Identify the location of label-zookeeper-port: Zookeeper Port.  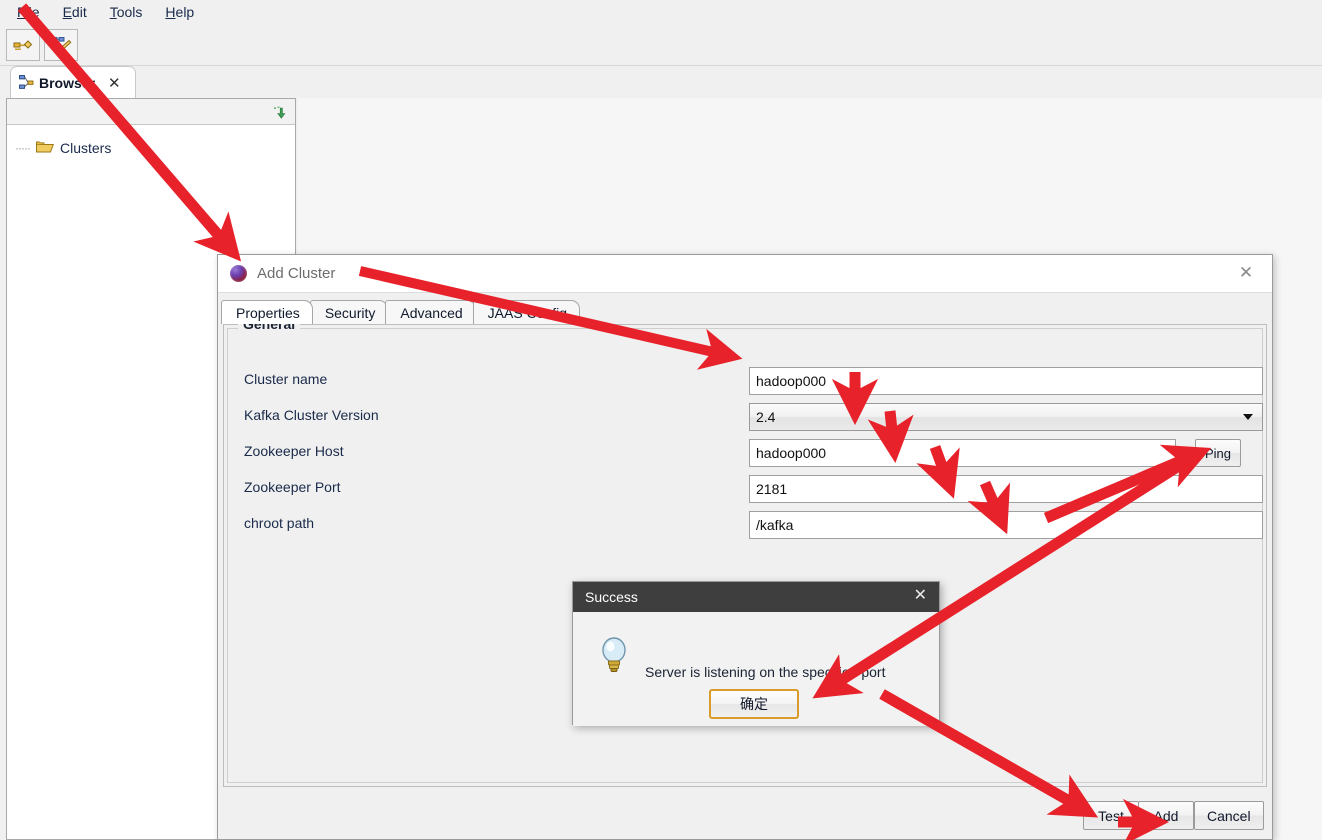
(292, 487).